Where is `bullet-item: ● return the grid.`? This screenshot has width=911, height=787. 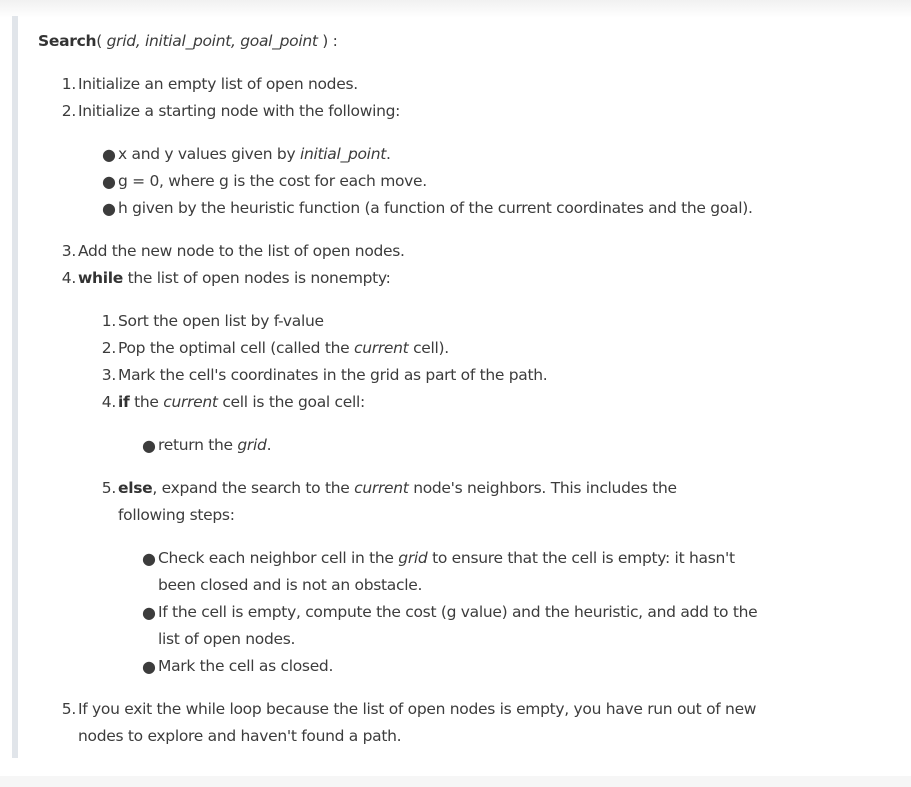 bullet-item: ● return the grid. is located at coordinates (520, 445).